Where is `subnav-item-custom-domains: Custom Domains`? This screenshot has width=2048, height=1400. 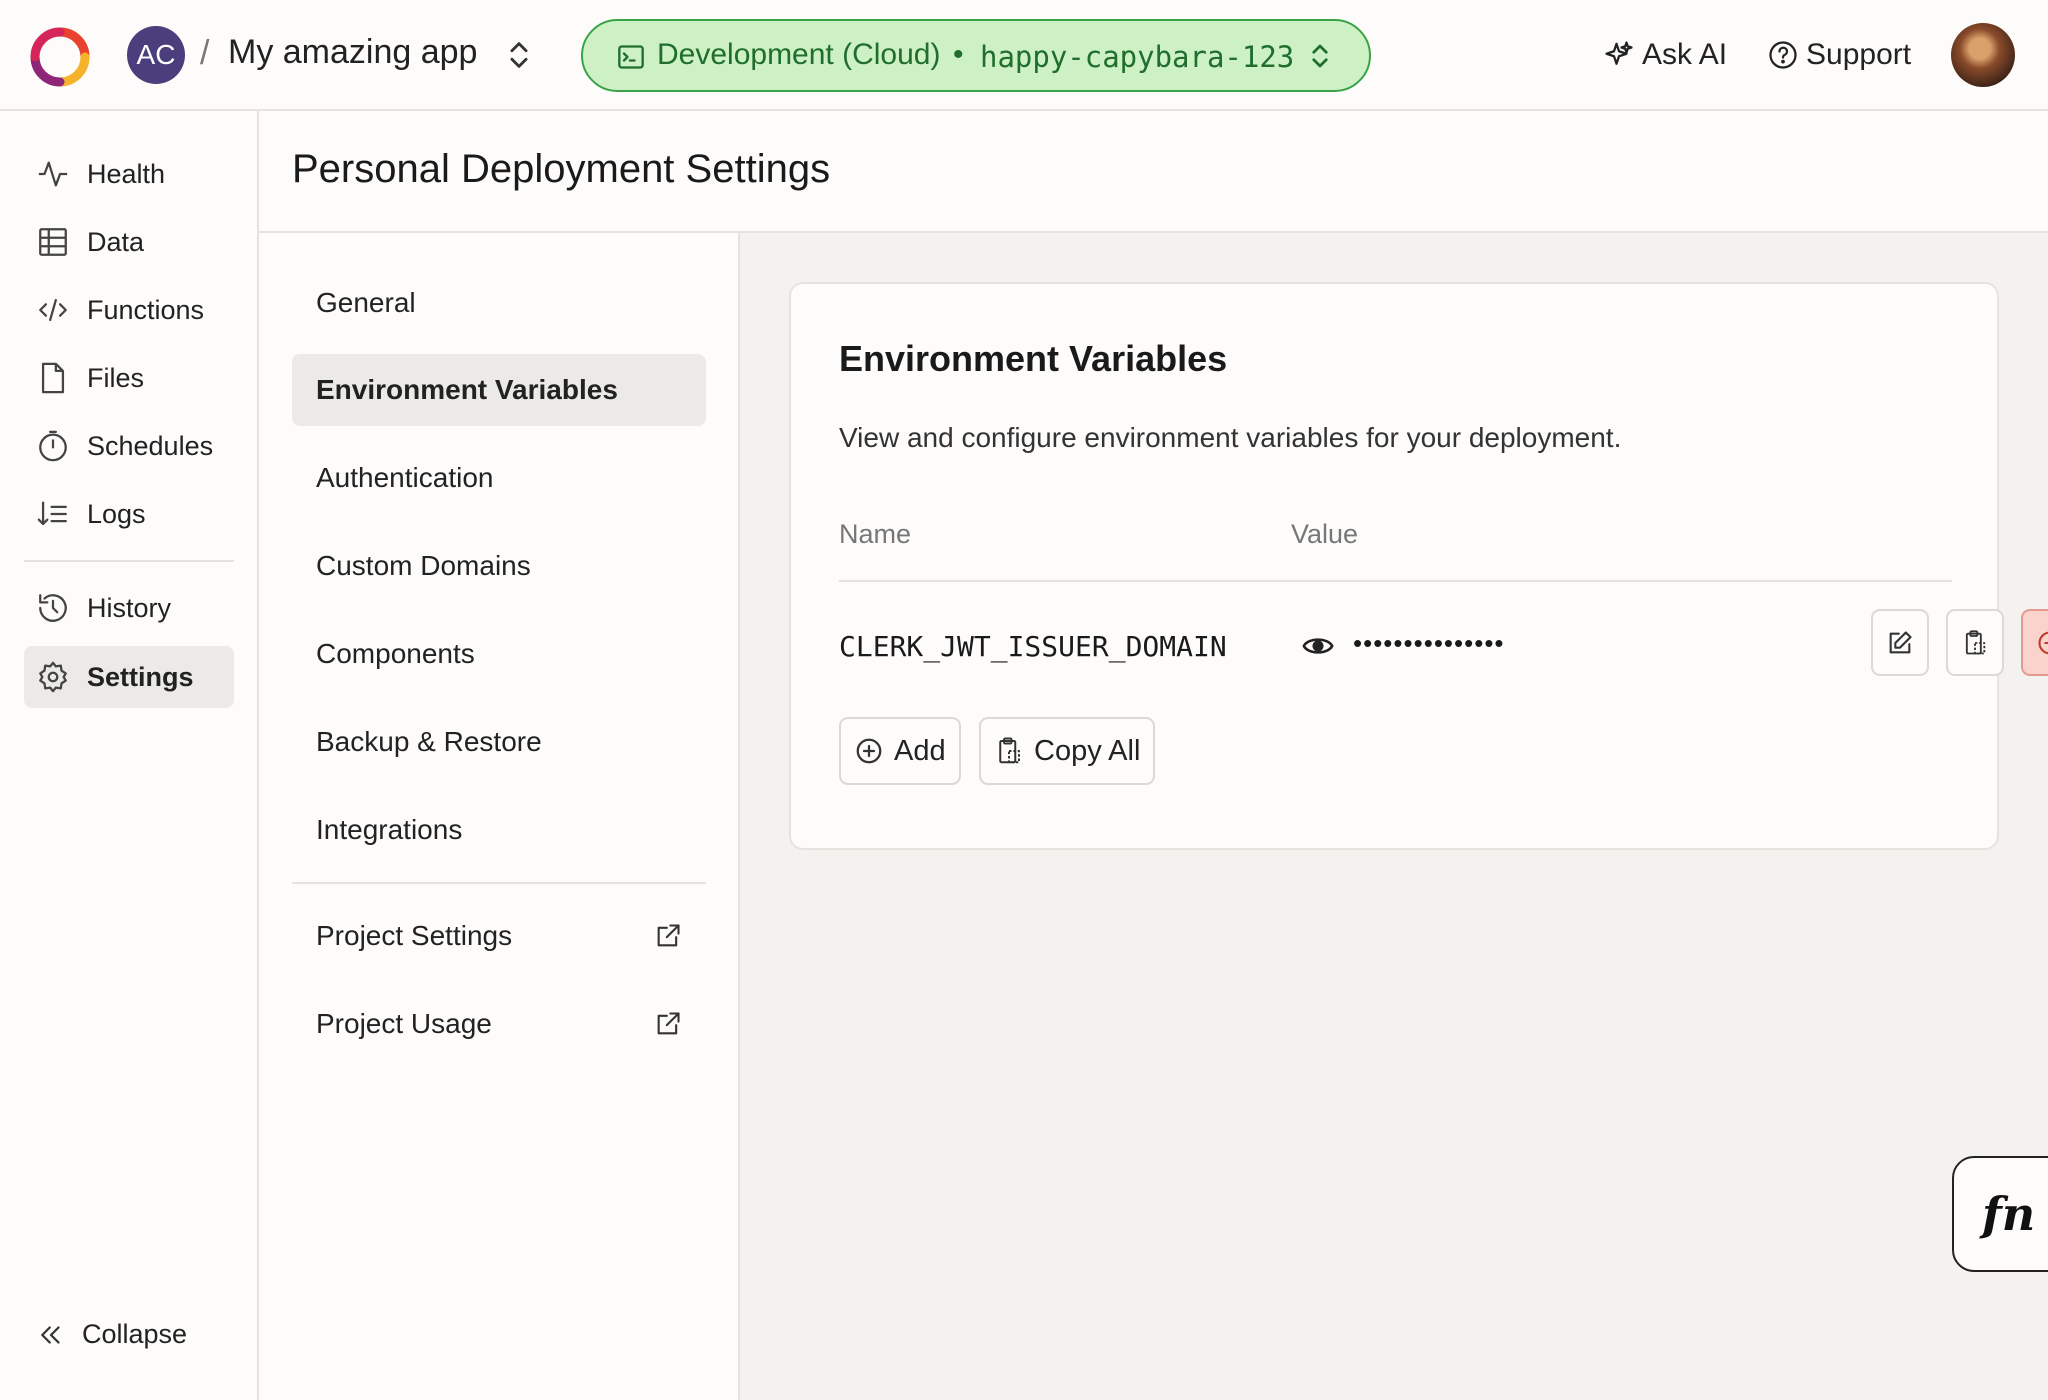 subnav-item-custom-domains: Custom Domains is located at coordinates (499, 566).